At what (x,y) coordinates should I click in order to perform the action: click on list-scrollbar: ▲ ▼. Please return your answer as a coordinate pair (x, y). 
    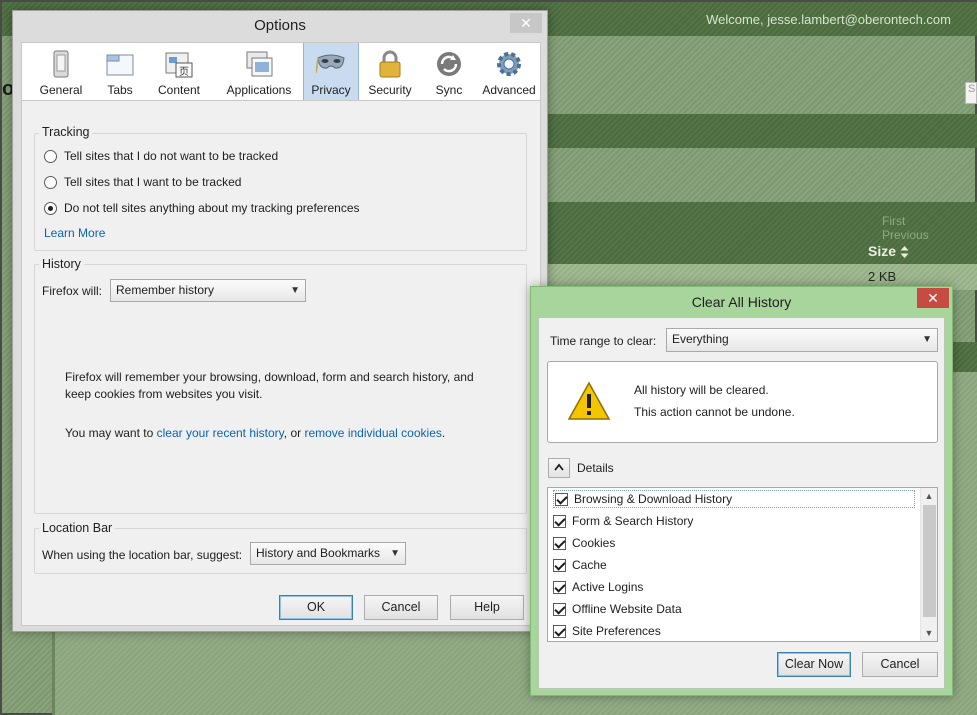
    Looking at the image, I should click on (928, 564).